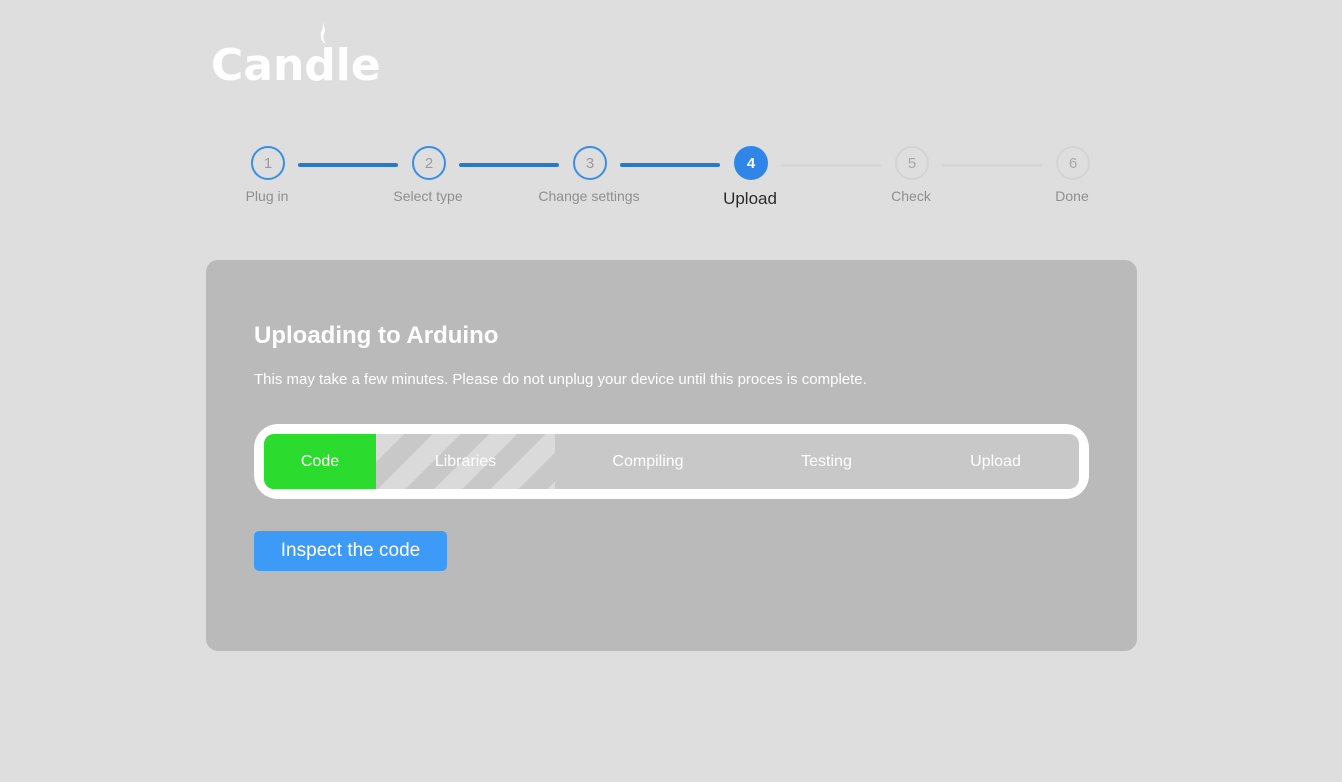 The height and width of the screenshot is (782, 1342). I want to click on step-2-label: Select type, so click(428, 196).